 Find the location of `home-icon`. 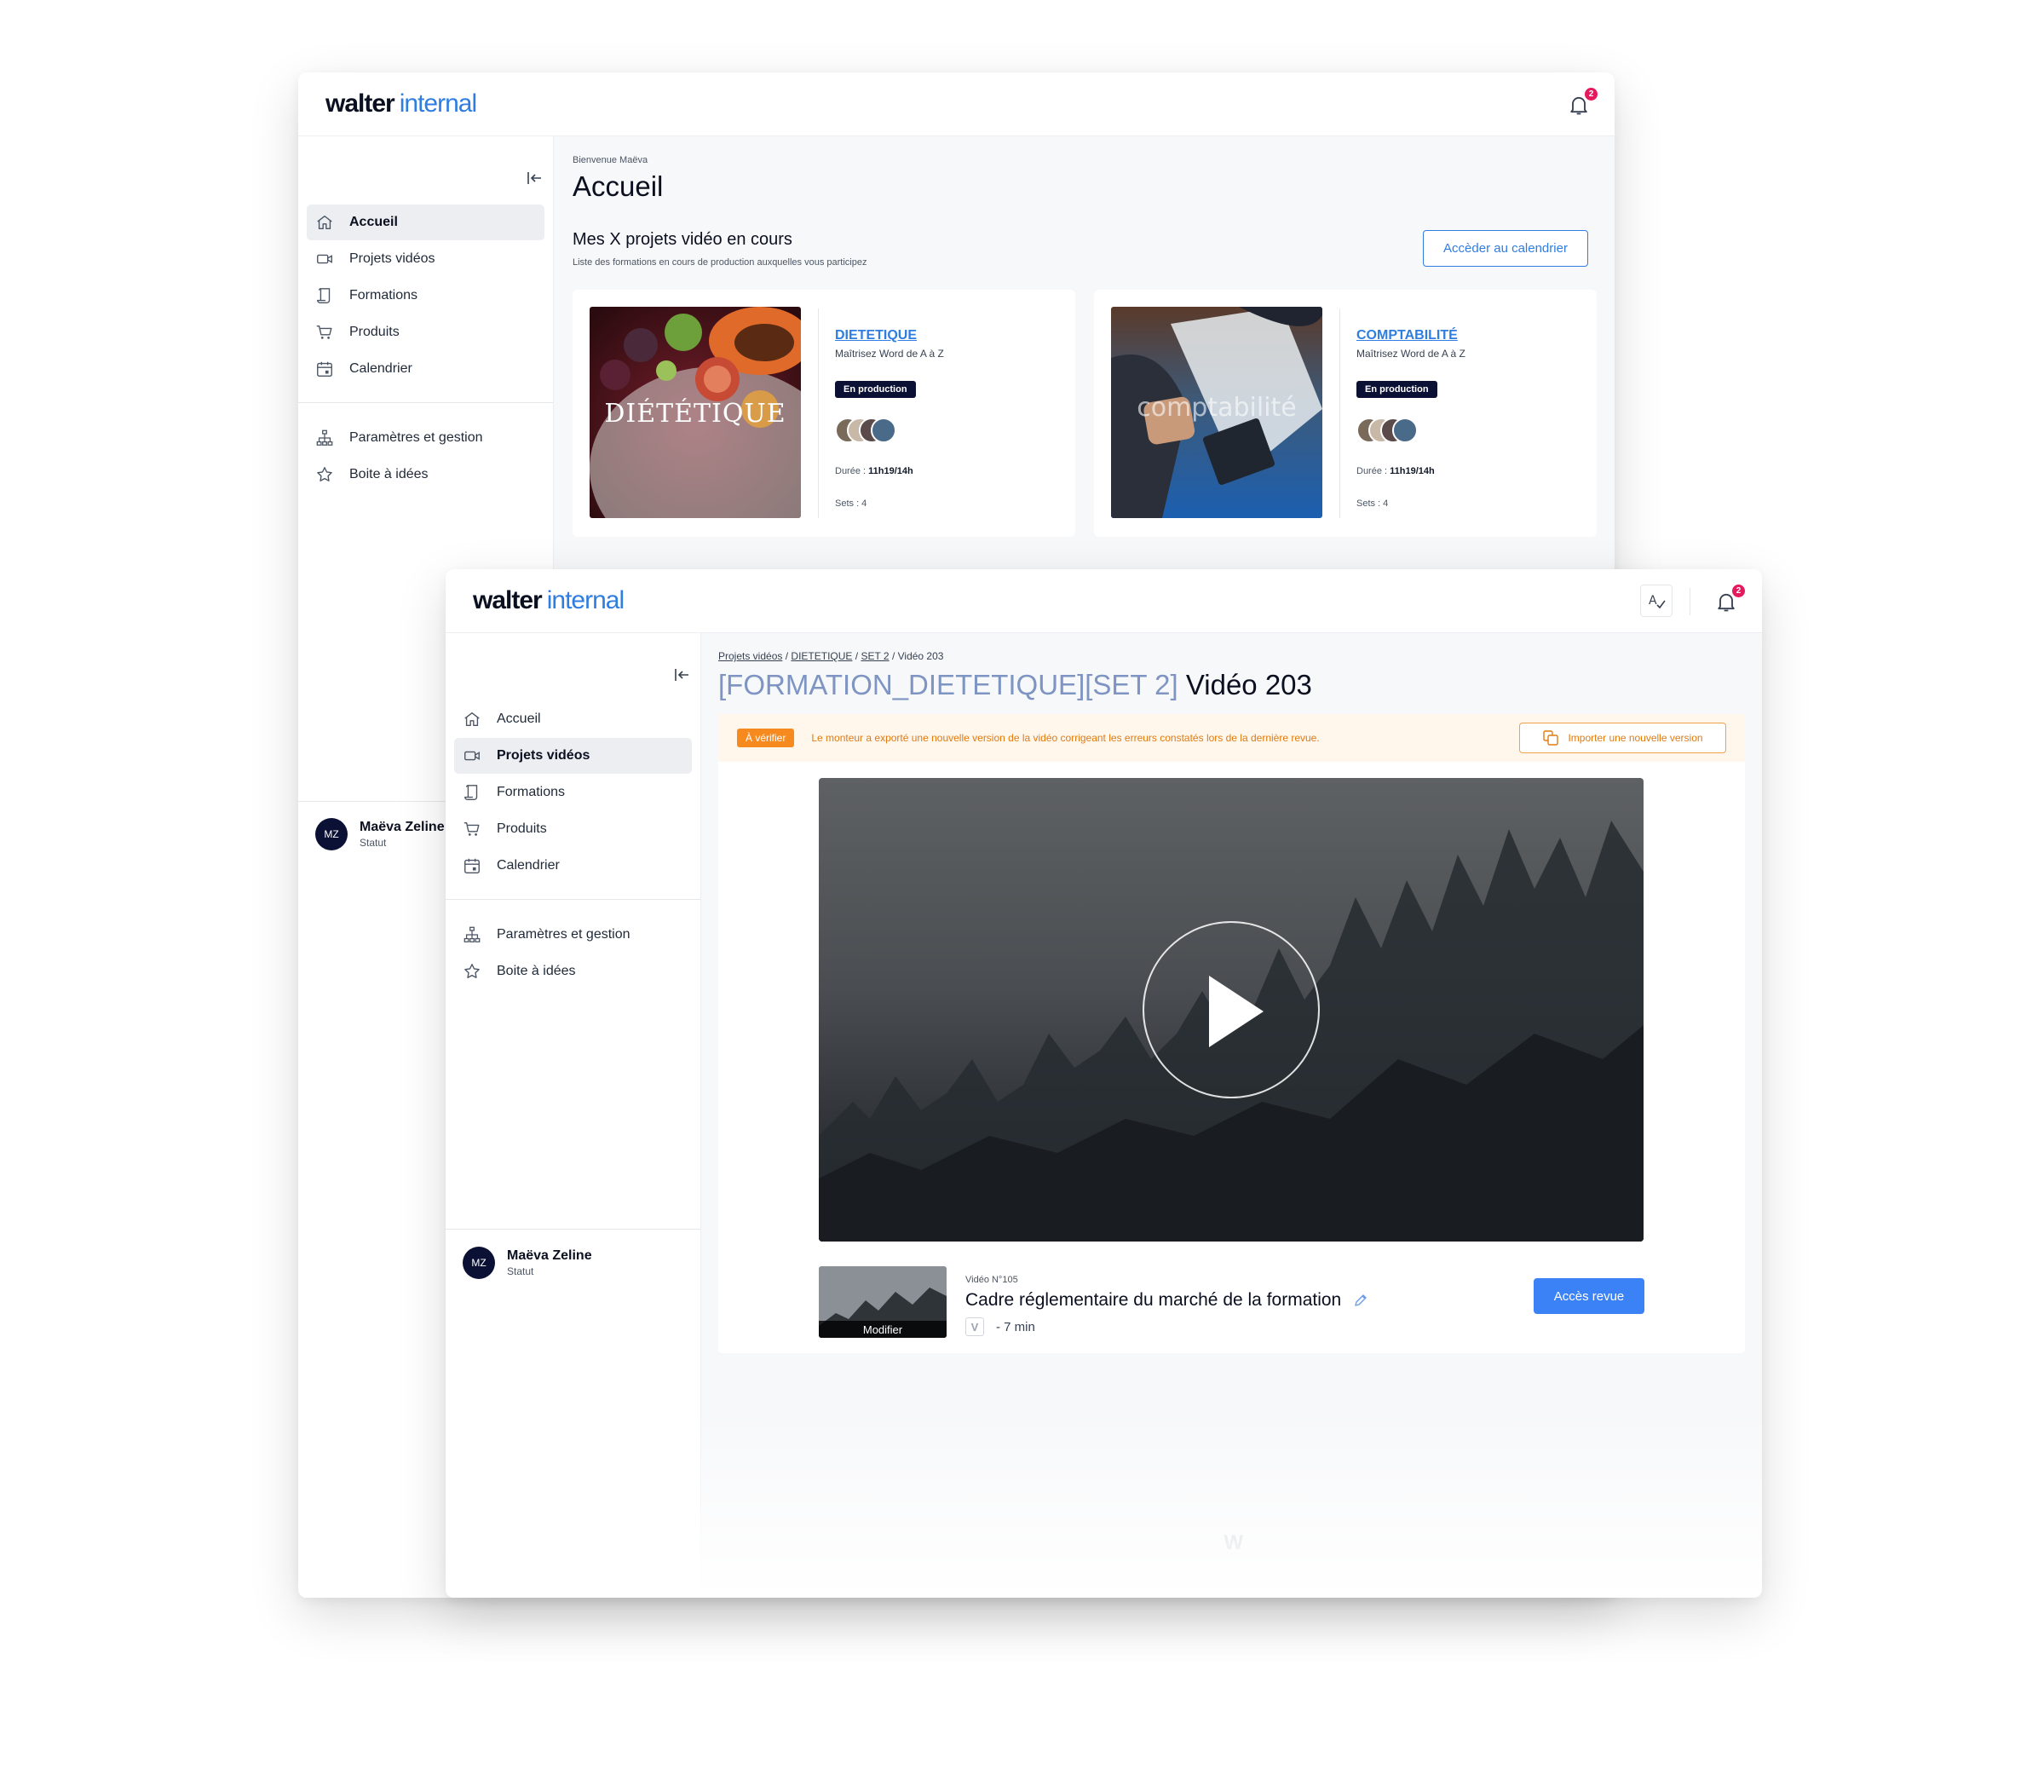

home-icon is located at coordinates (472, 720).